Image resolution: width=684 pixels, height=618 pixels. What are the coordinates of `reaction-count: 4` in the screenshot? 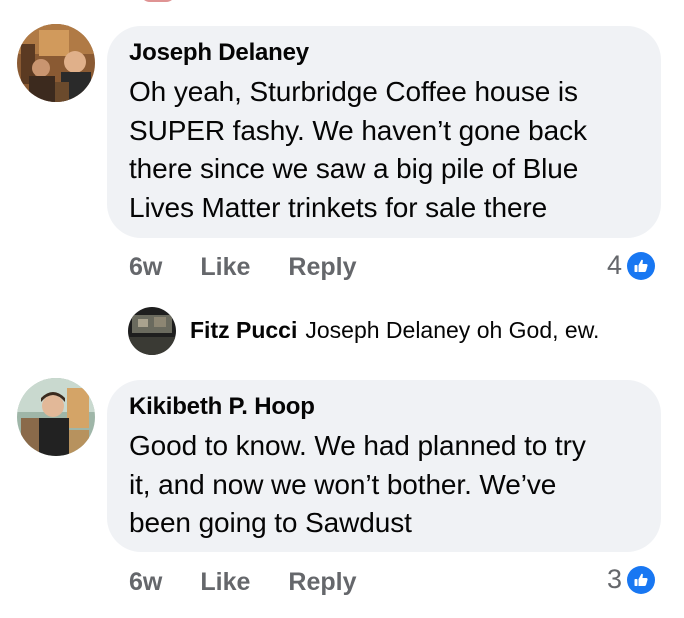 It's located at (615, 265).